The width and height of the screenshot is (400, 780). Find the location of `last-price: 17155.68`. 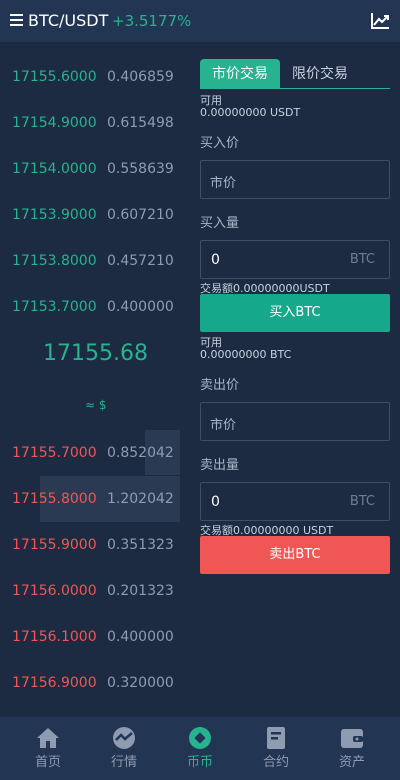

last-price: 17155.68 is located at coordinates (95, 353).